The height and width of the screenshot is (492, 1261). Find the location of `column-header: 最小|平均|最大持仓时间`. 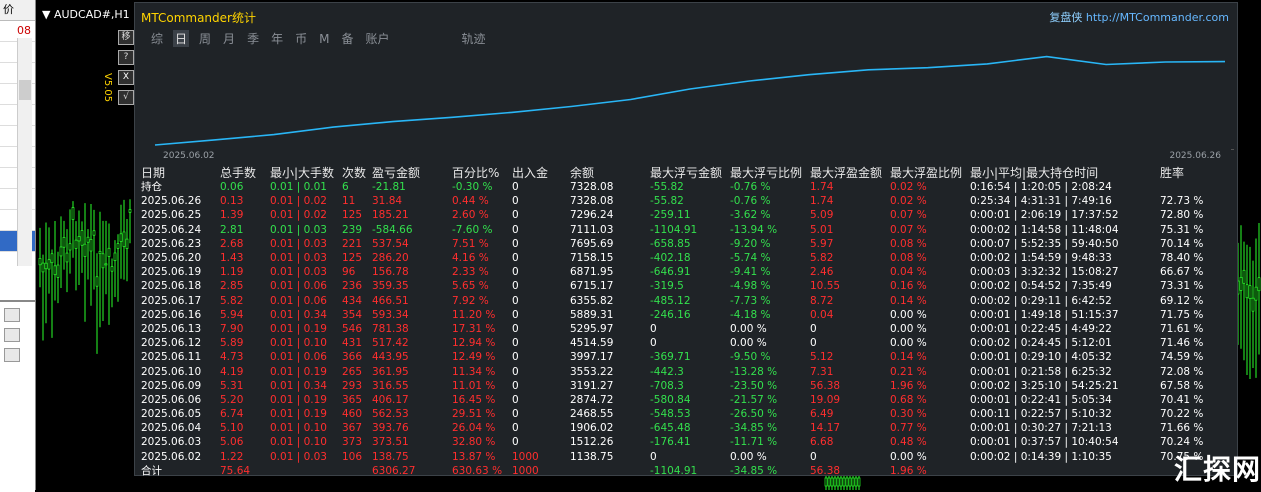

column-header: 最小|平均|最大持仓时间 is located at coordinates (1065, 172).